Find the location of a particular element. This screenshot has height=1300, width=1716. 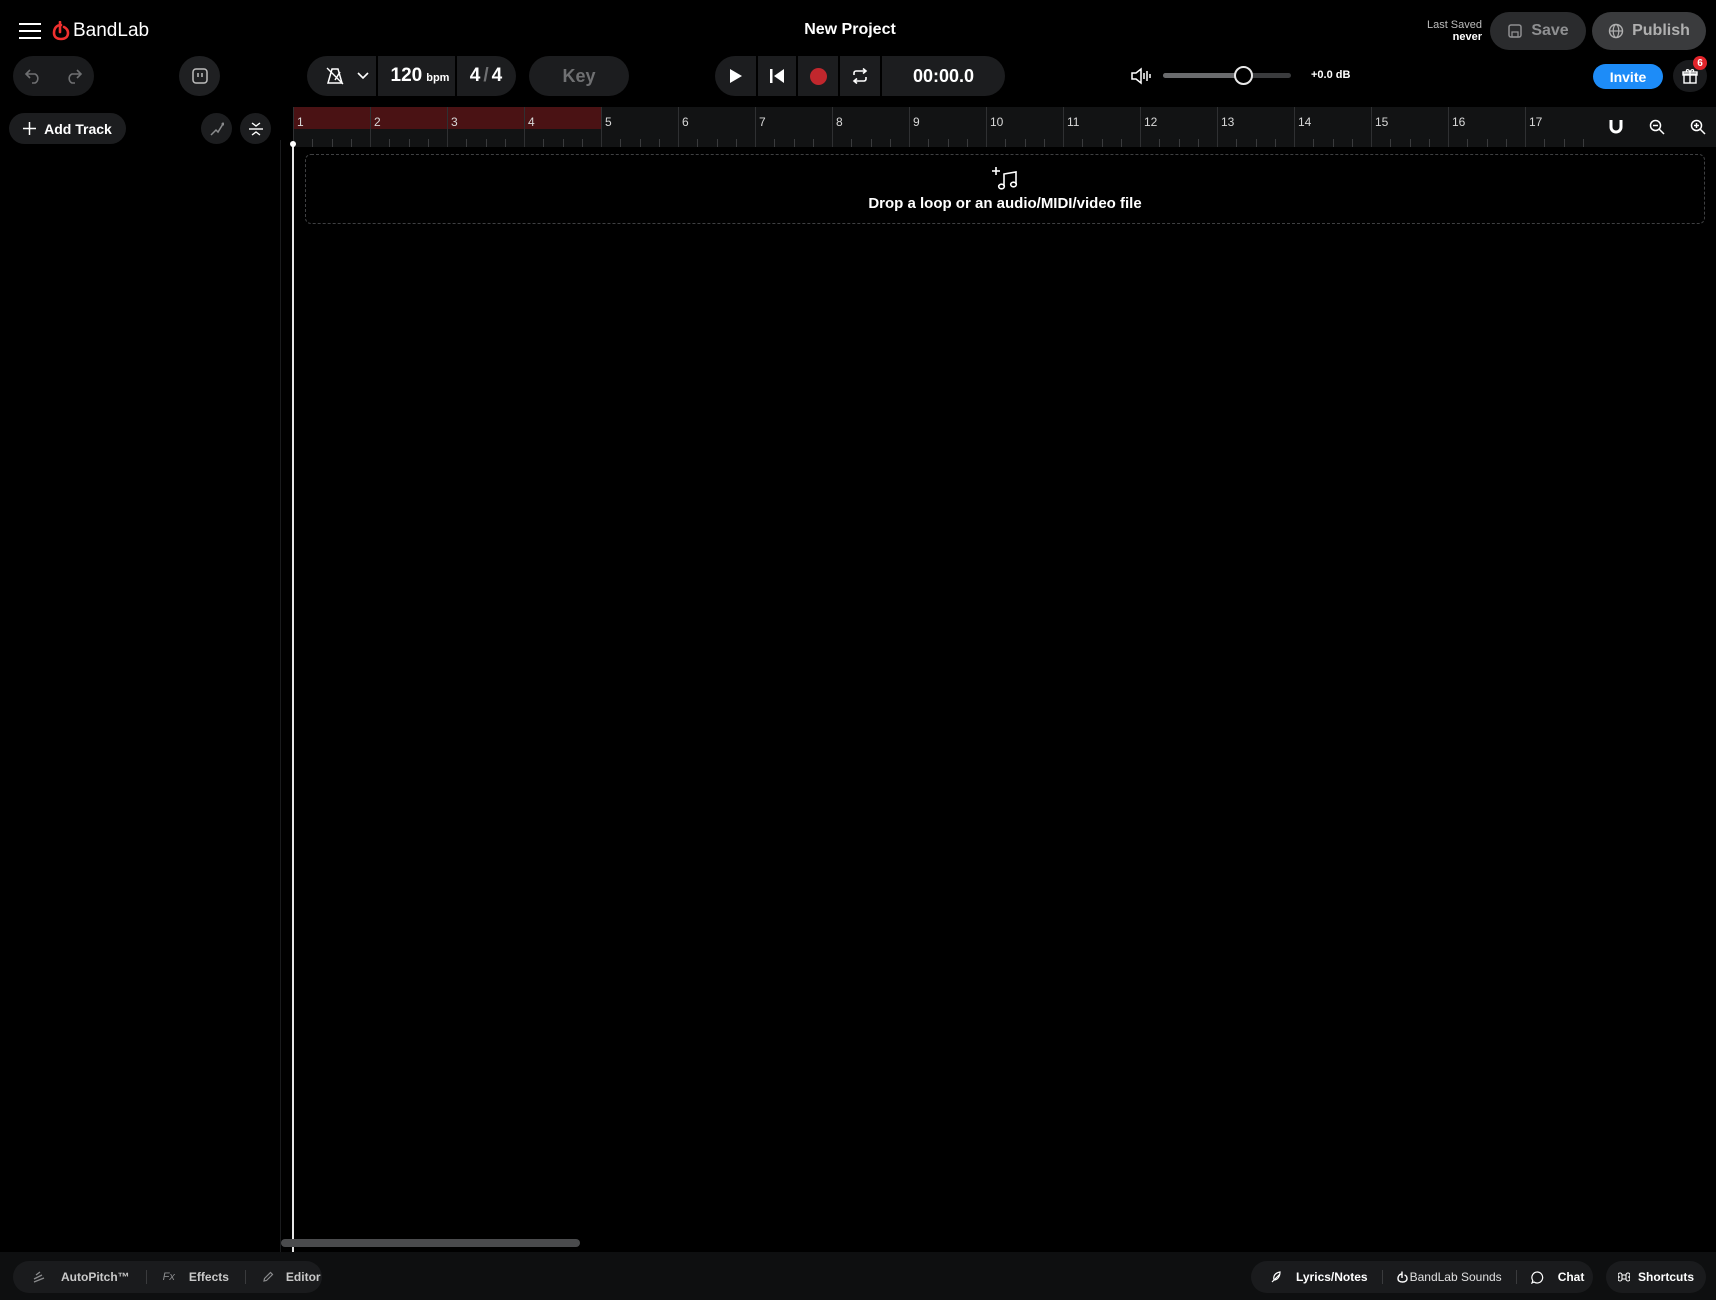

volume-fill is located at coordinates (1203, 75).